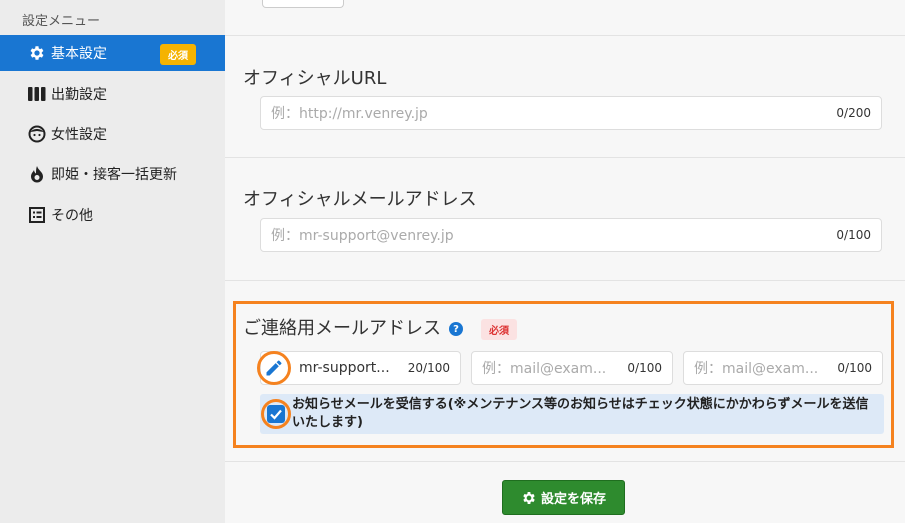 This screenshot has height=523, width=905. Describe the element at coordinates (79, 54) in the screenshot. I see `sidebar-item-label: 基本設定` at that location.